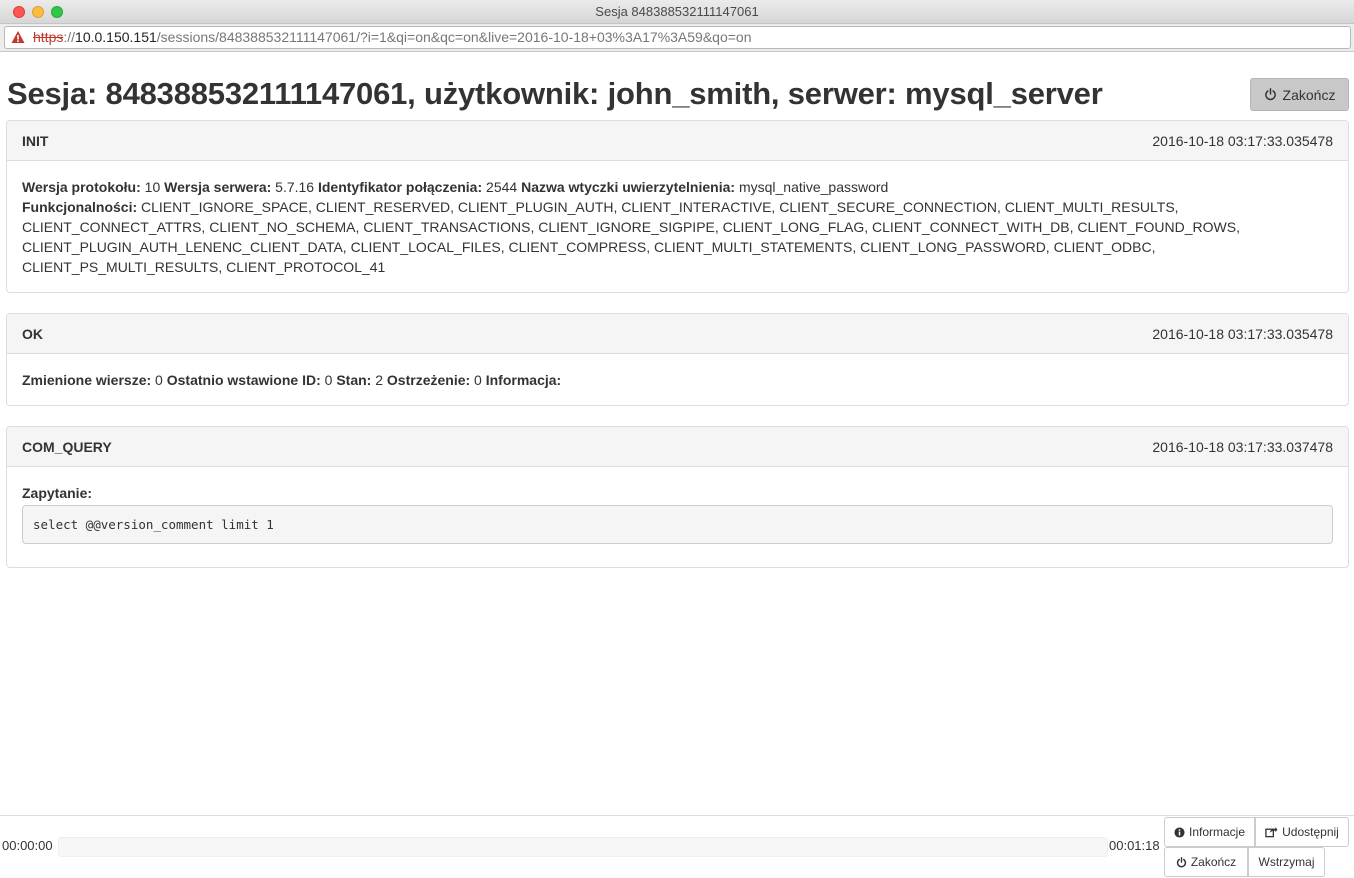 The width and height of the screenshot is (1354, 878). I want to click on server-version-label: Wersja serwera:, so click(218, 187).